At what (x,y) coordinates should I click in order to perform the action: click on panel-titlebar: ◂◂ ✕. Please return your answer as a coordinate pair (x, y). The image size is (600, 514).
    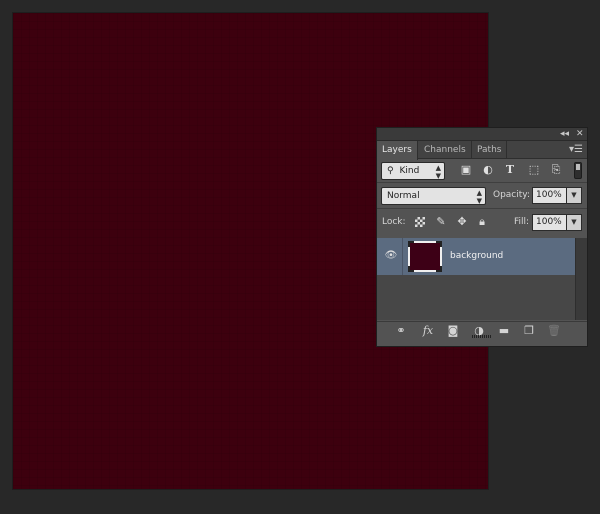
    Looking at the image, I should click on (482, 134).